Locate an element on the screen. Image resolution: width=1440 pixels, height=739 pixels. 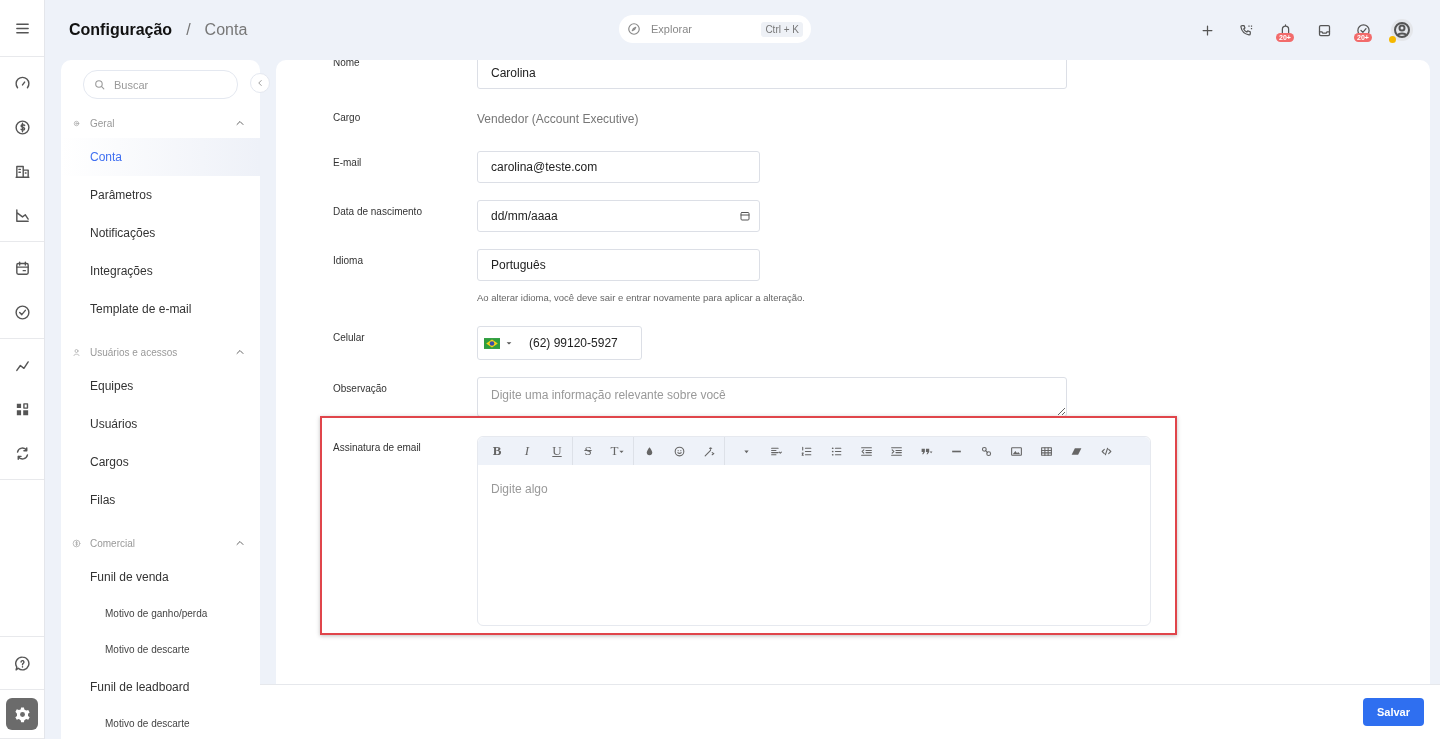
field-hint: Ao alterar idioma, você deve sair e entrar novamente para aplicar a alteração. is located at coordinates (641, 297).